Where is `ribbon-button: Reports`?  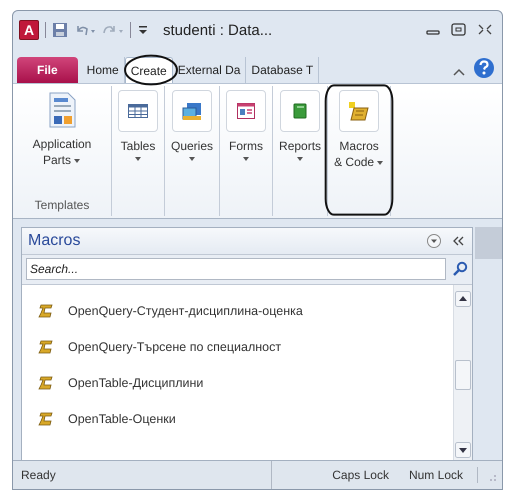 ribbon-button: Reports is located at coordinates (300, 126).